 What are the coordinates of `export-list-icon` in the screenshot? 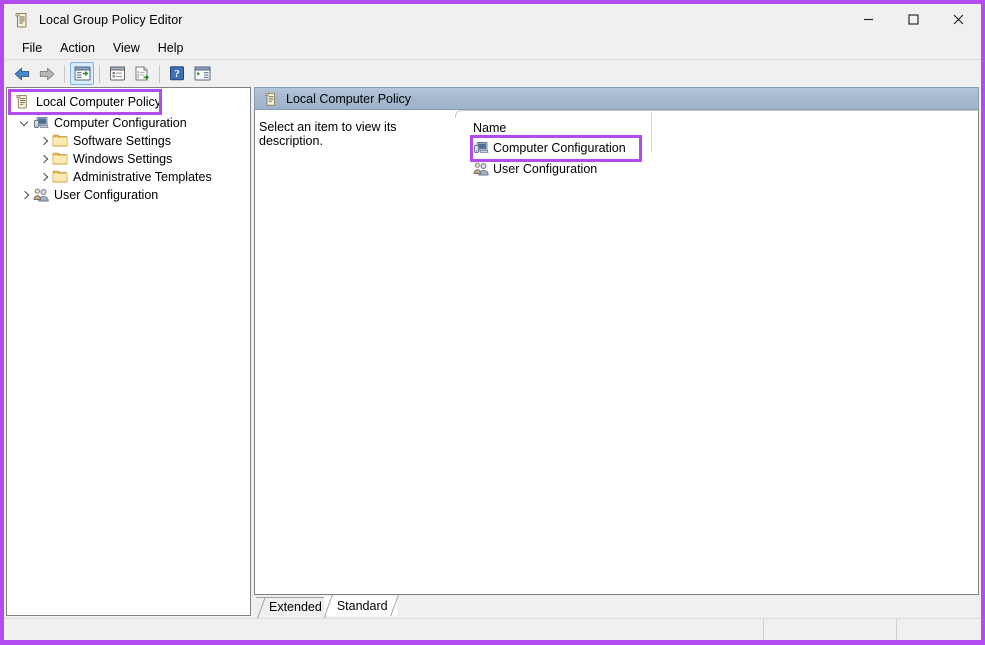 It's located at (142, 73).